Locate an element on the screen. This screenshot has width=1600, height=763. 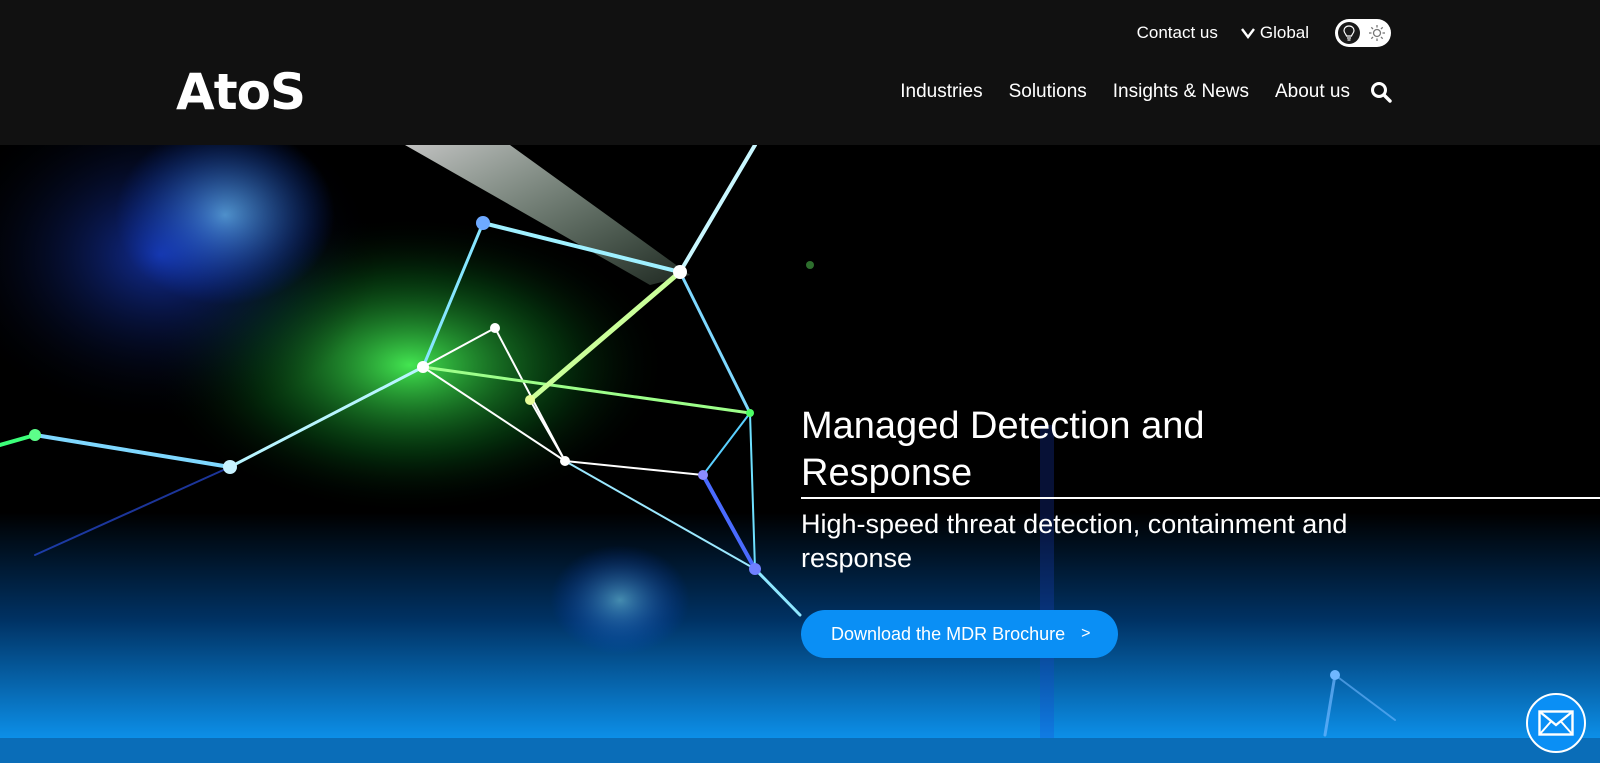
toggle-knob is located at coordinates (1349, 33).